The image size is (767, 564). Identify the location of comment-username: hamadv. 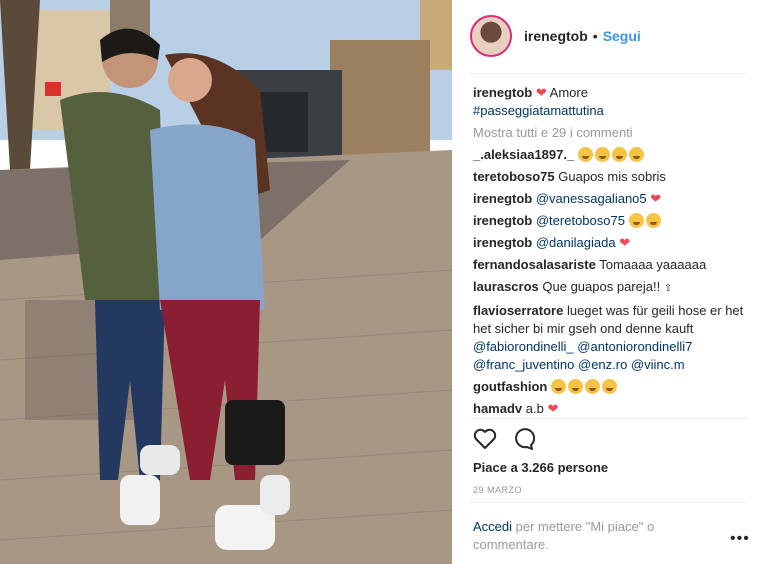
(497, 408).